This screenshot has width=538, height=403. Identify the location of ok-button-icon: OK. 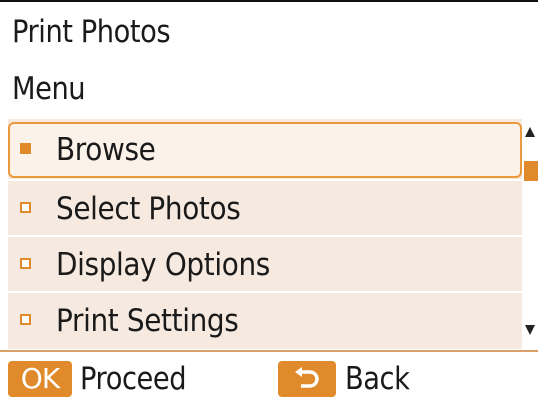
(40, 379).